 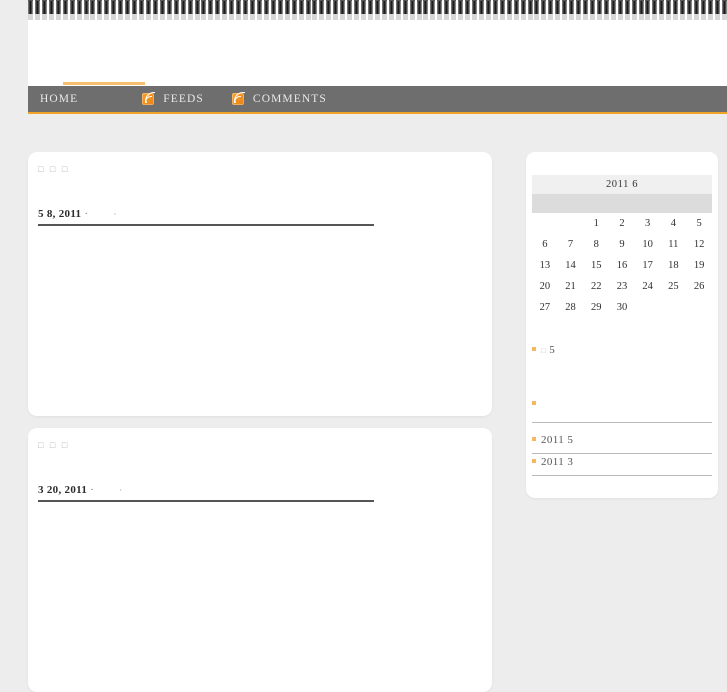 I want to click on calendar-week-row: 20 21 22 23 24 25 26, so click(x=622, y=286).